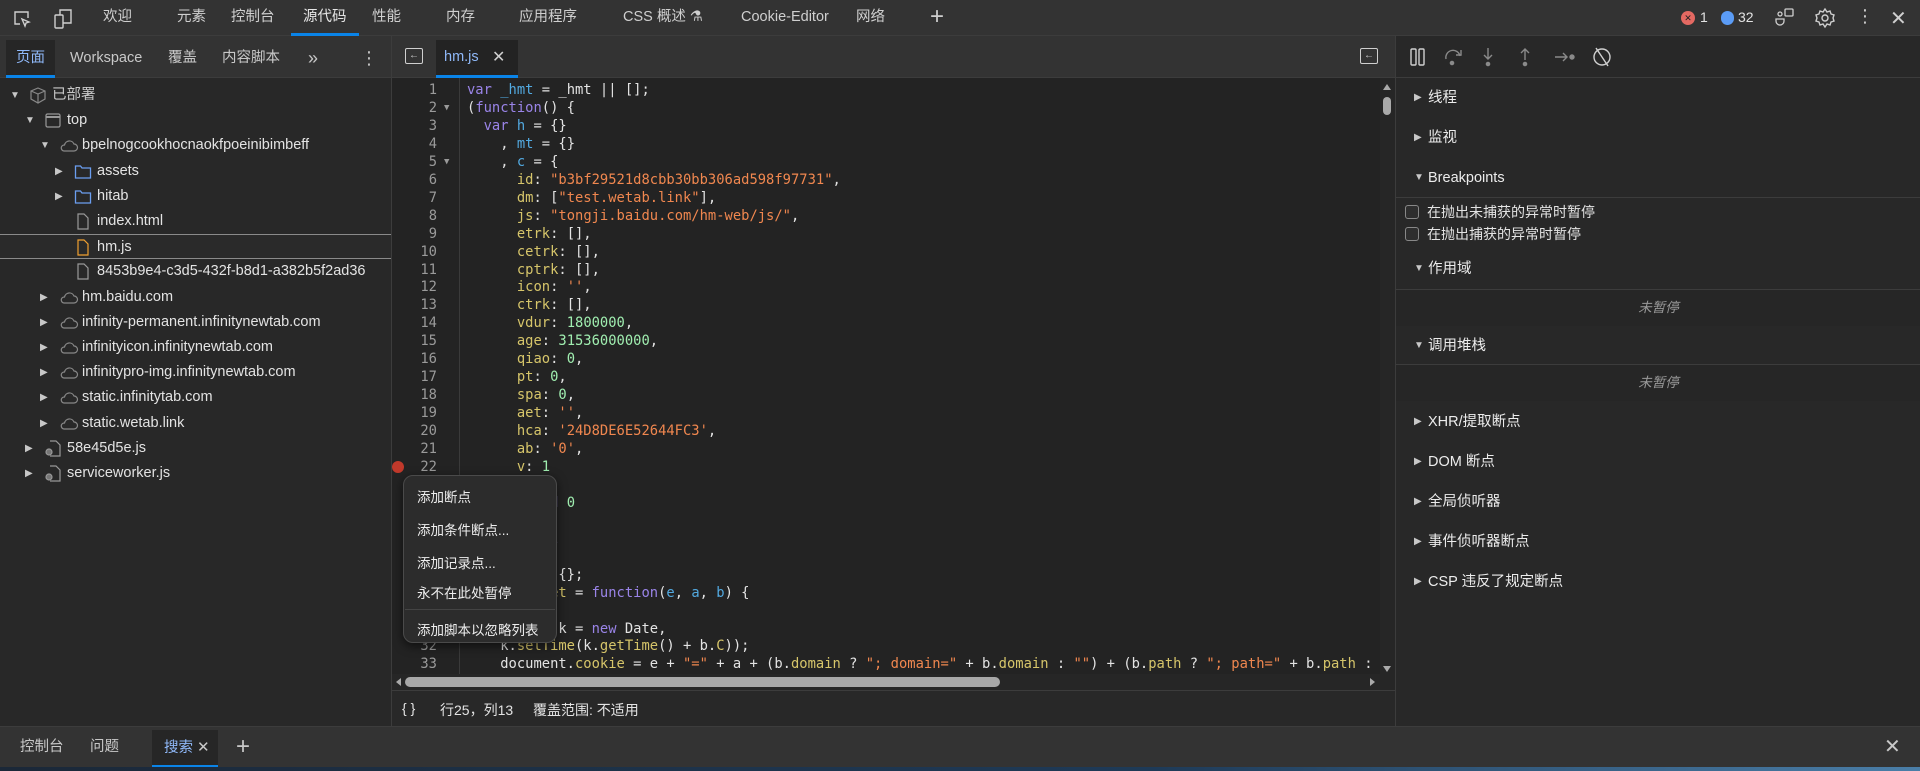 The image size is (1920, 771). Describe the element at coordinates (886, 431) in the screenshot. I see `code-line: 20 hca: '24D8DE6E52644FC3',` at that location.